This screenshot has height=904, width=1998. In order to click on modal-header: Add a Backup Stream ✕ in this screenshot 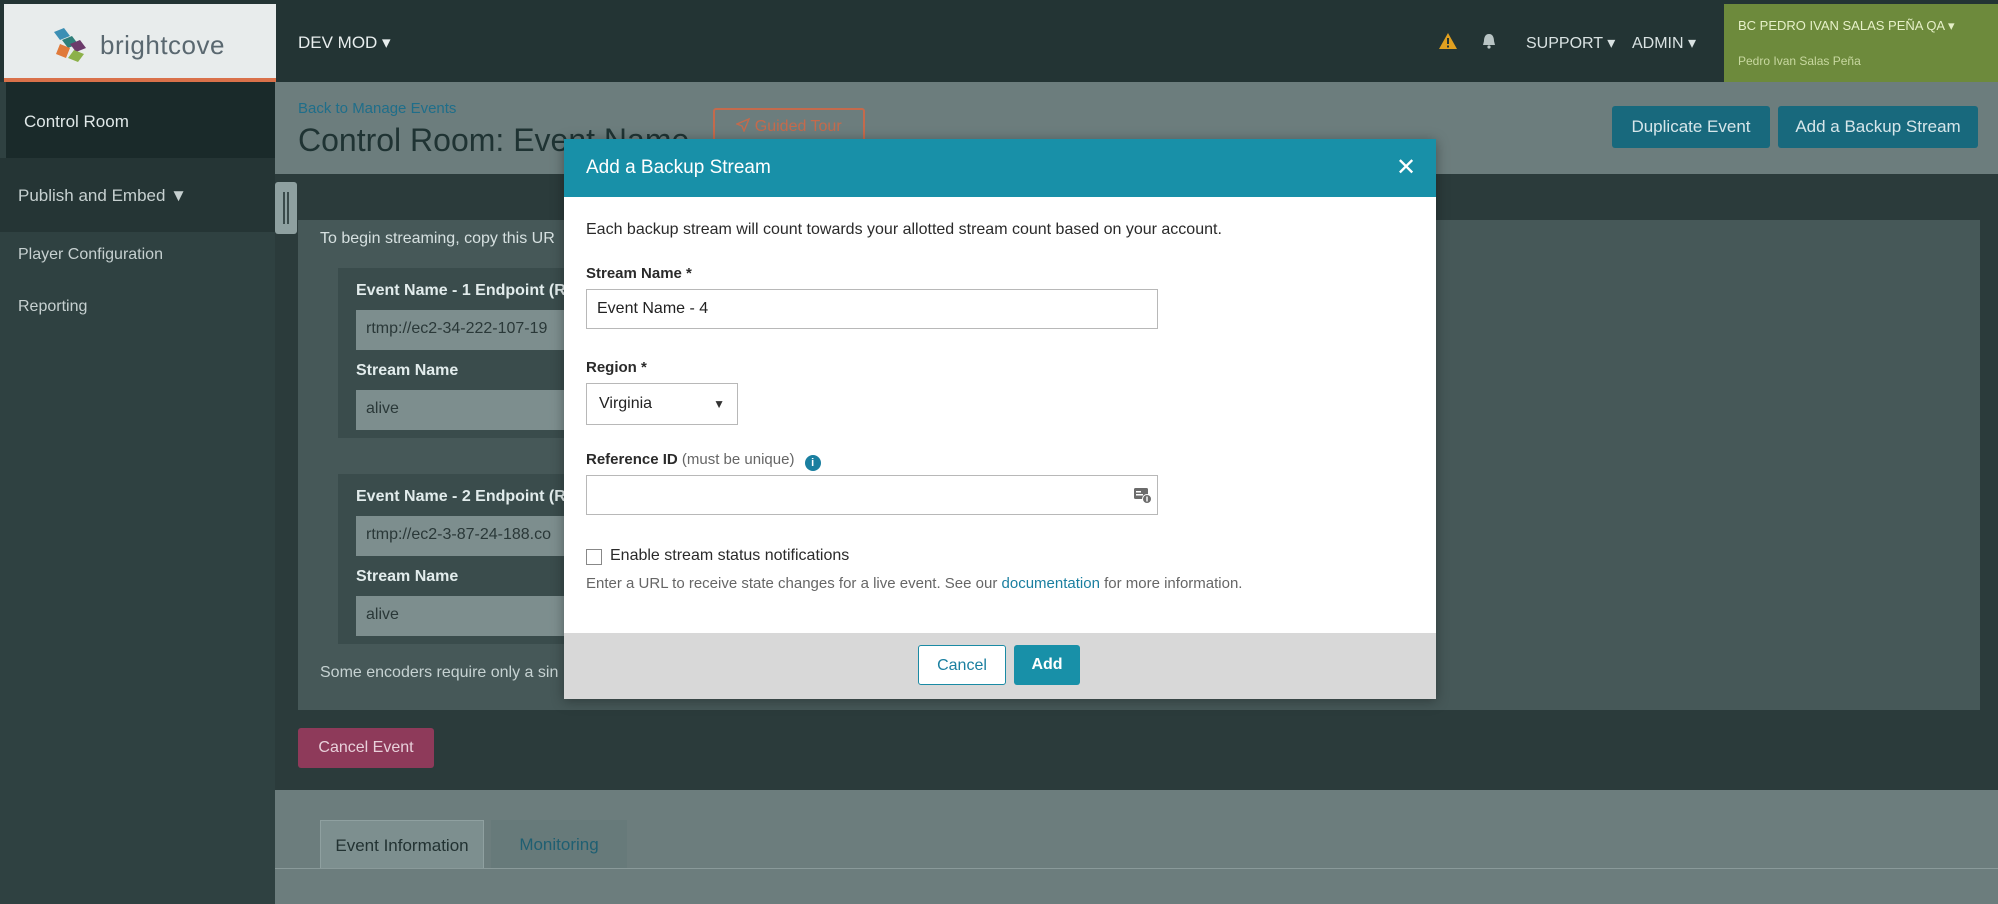, I will do `click(1000, 168)`.